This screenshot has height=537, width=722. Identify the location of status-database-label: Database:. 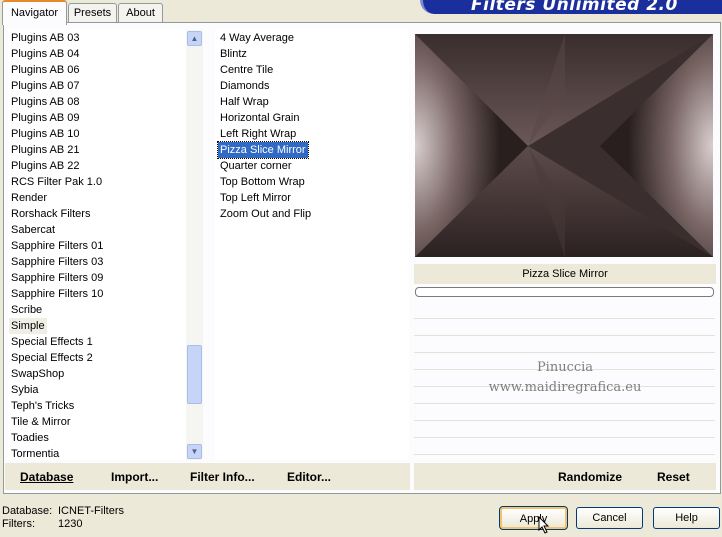
(27, 511).